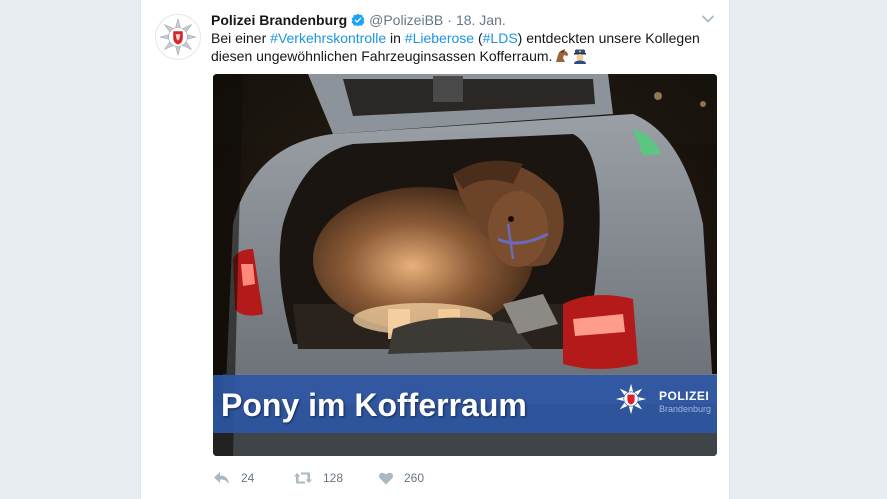  What do you see at coordinates (358, 20) in the screenshot?
I see `verified-badge-icon` at bounding box center [358, 20].